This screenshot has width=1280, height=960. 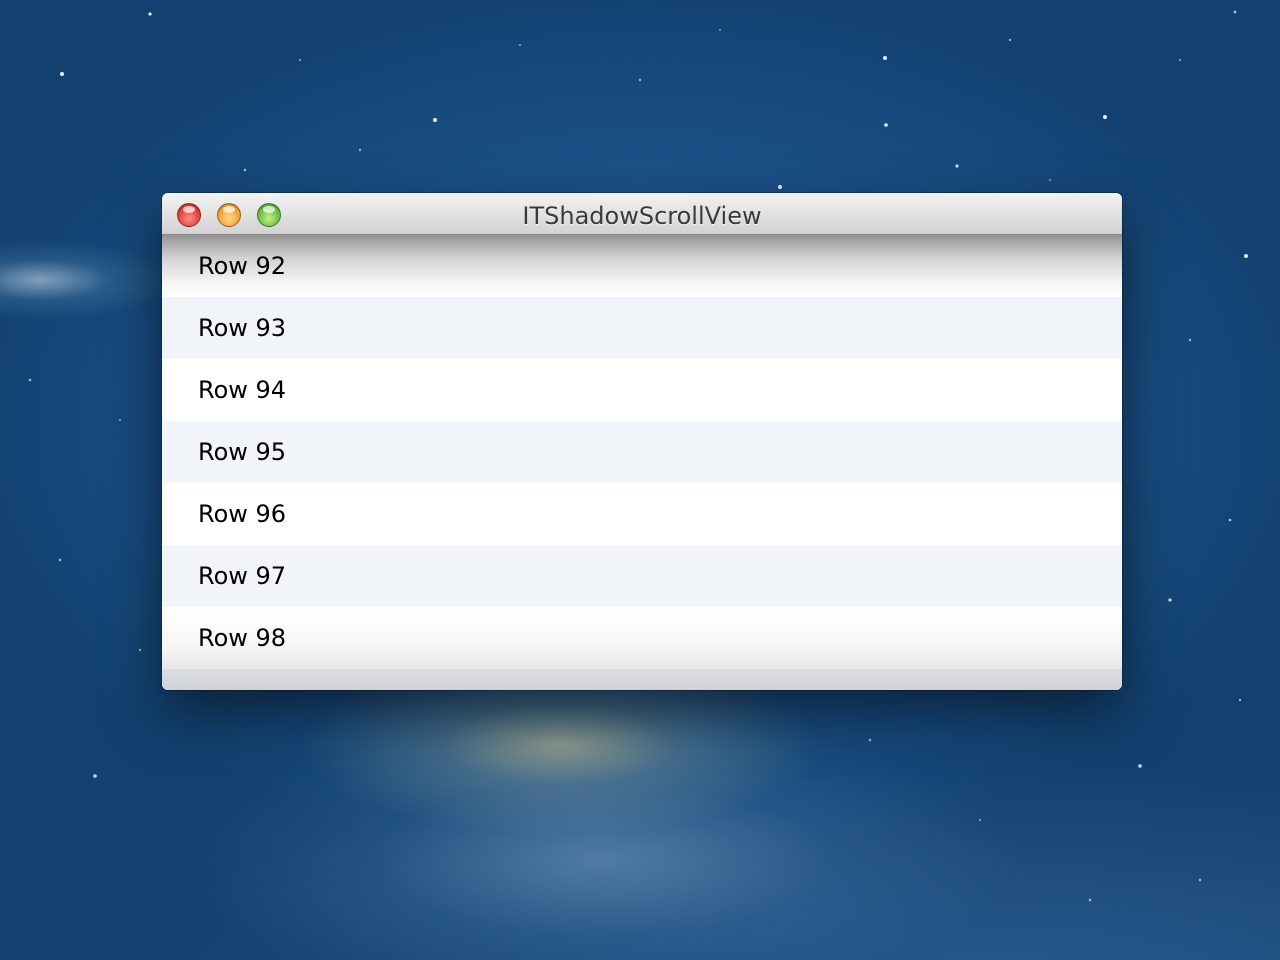 What do you see at coordinates (642, 514) in the screenshot?
I see `table-row: Row 96` at bounding box center [642, 514].